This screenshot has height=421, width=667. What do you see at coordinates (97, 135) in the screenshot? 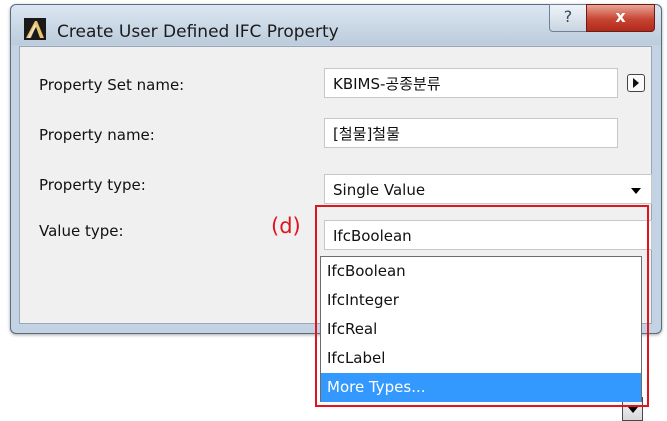
I see `property-name-label: Property name:` at bounding box center [97, 135].